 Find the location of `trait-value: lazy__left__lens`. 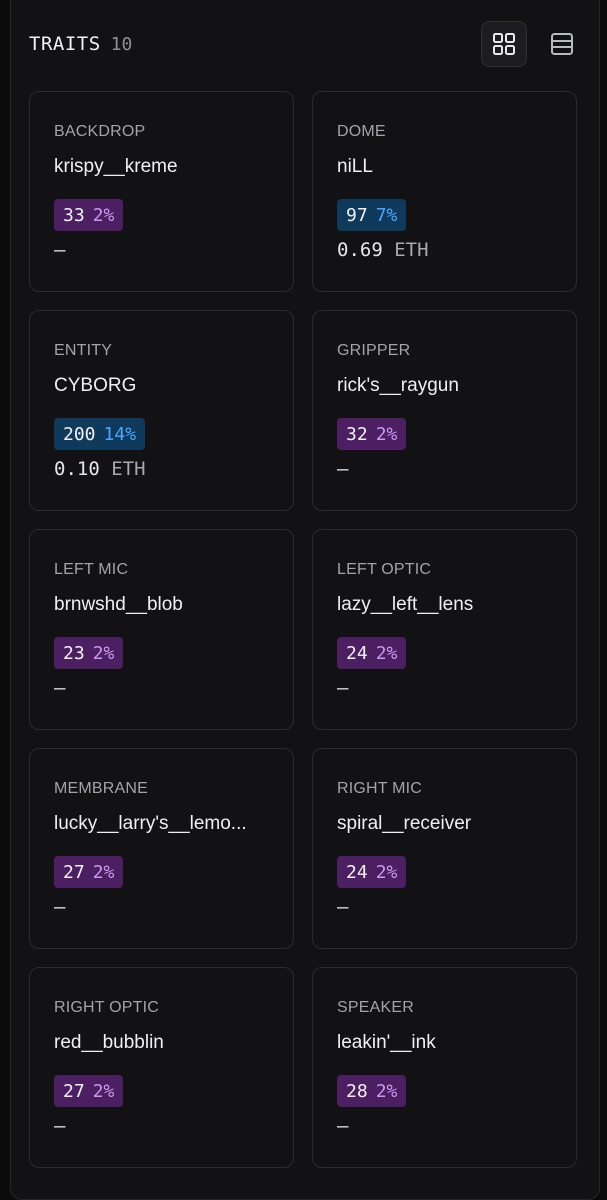

trait-value: lazy__left__lens is located at coordinates (405, 604).